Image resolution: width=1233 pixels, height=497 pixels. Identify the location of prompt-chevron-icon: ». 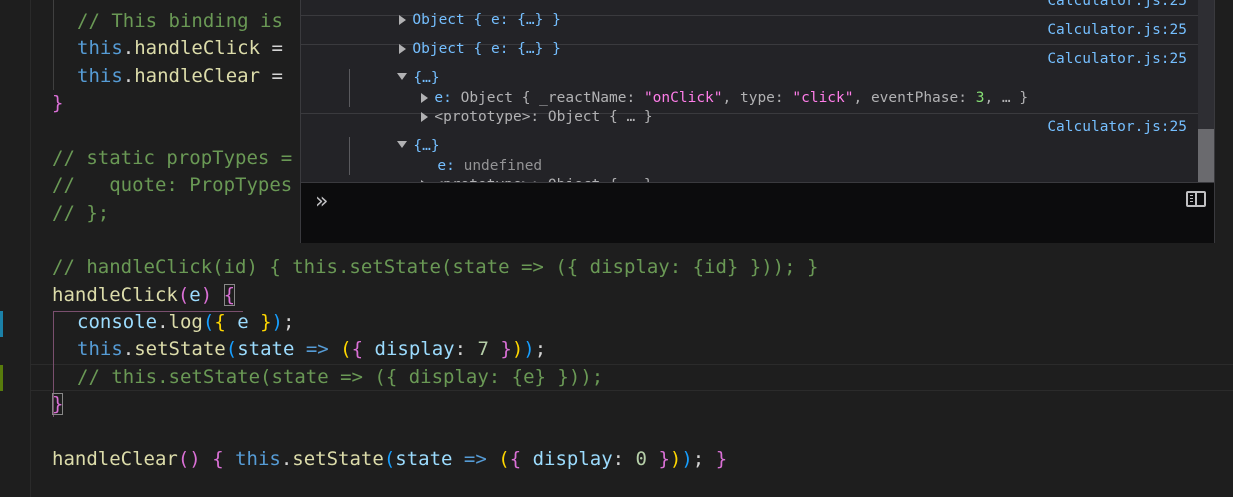
(322, 201).